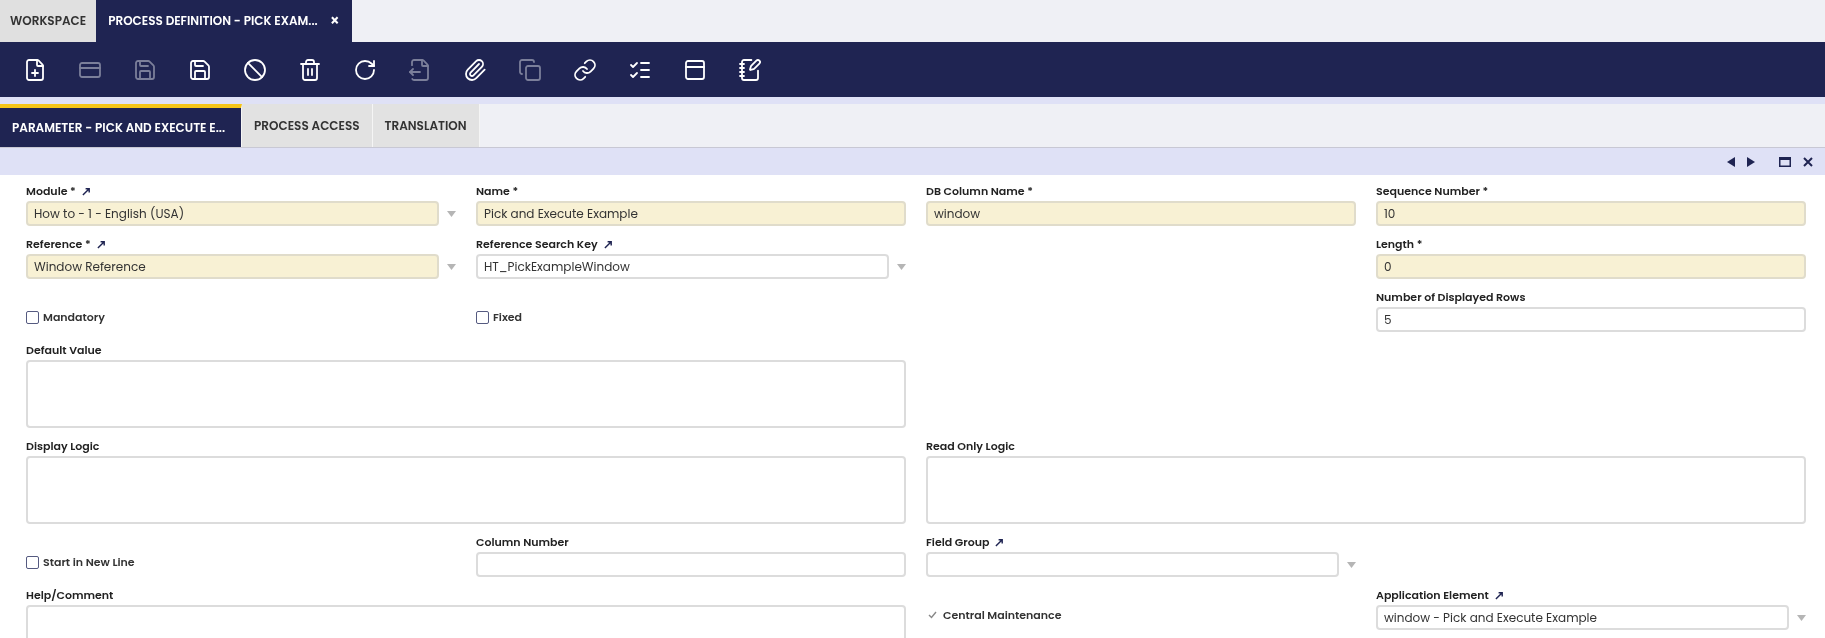 This screenshot has height=638, width=1825. What do you see at coordinates (426, 125) in the screenshot?
I see `sub-tab: TRANSLATION` at bounding box center [426, 125].